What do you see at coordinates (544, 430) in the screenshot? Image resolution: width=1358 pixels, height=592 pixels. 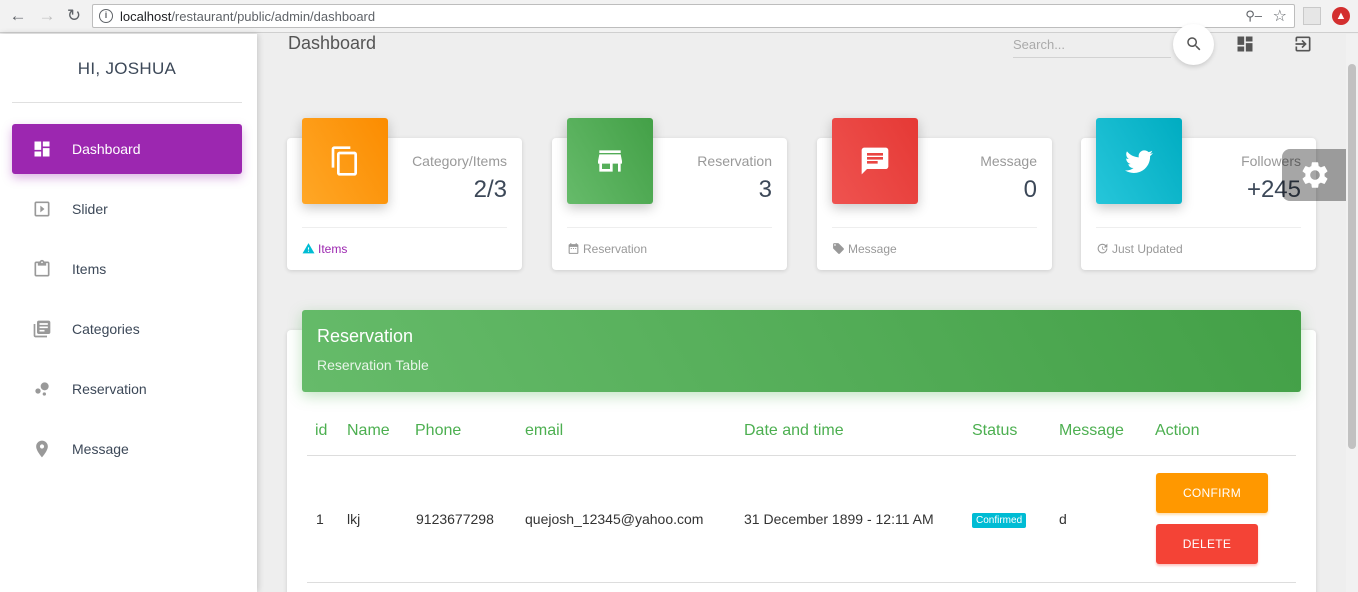 I see `column-header-email: email` at bounding box center [544, 430].